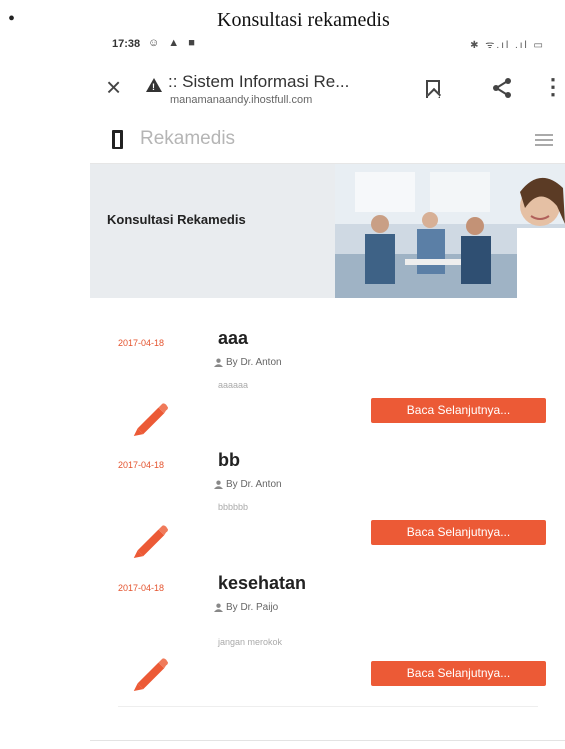 This screenshot has width=565, height=749. Describe the element at coordinates (502, 88) in the screenshot. I see `share-icon` at that location.